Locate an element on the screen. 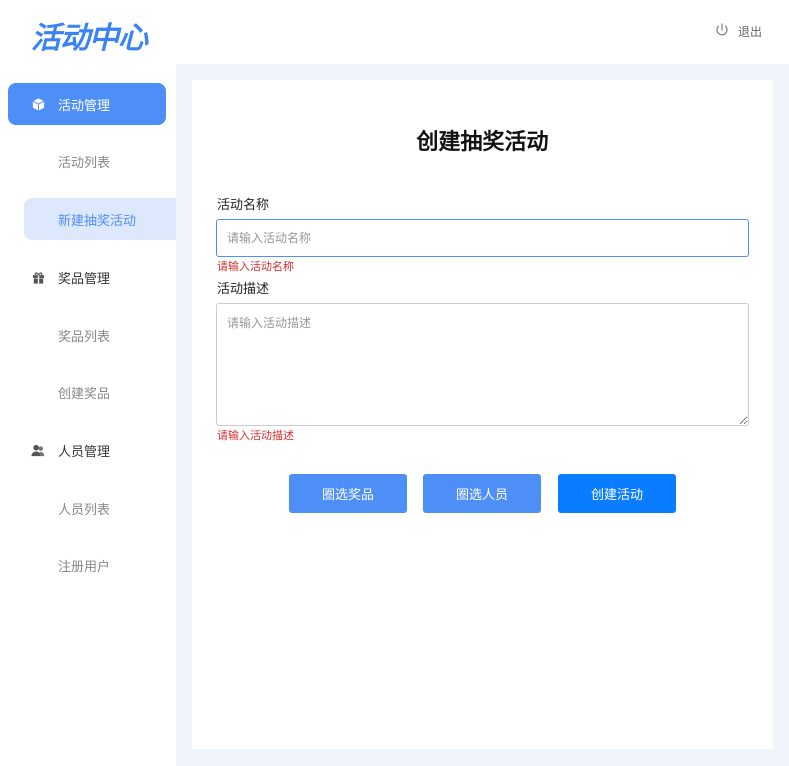  activity-name-label: 活动名称 is located at coordinates (243, 205).